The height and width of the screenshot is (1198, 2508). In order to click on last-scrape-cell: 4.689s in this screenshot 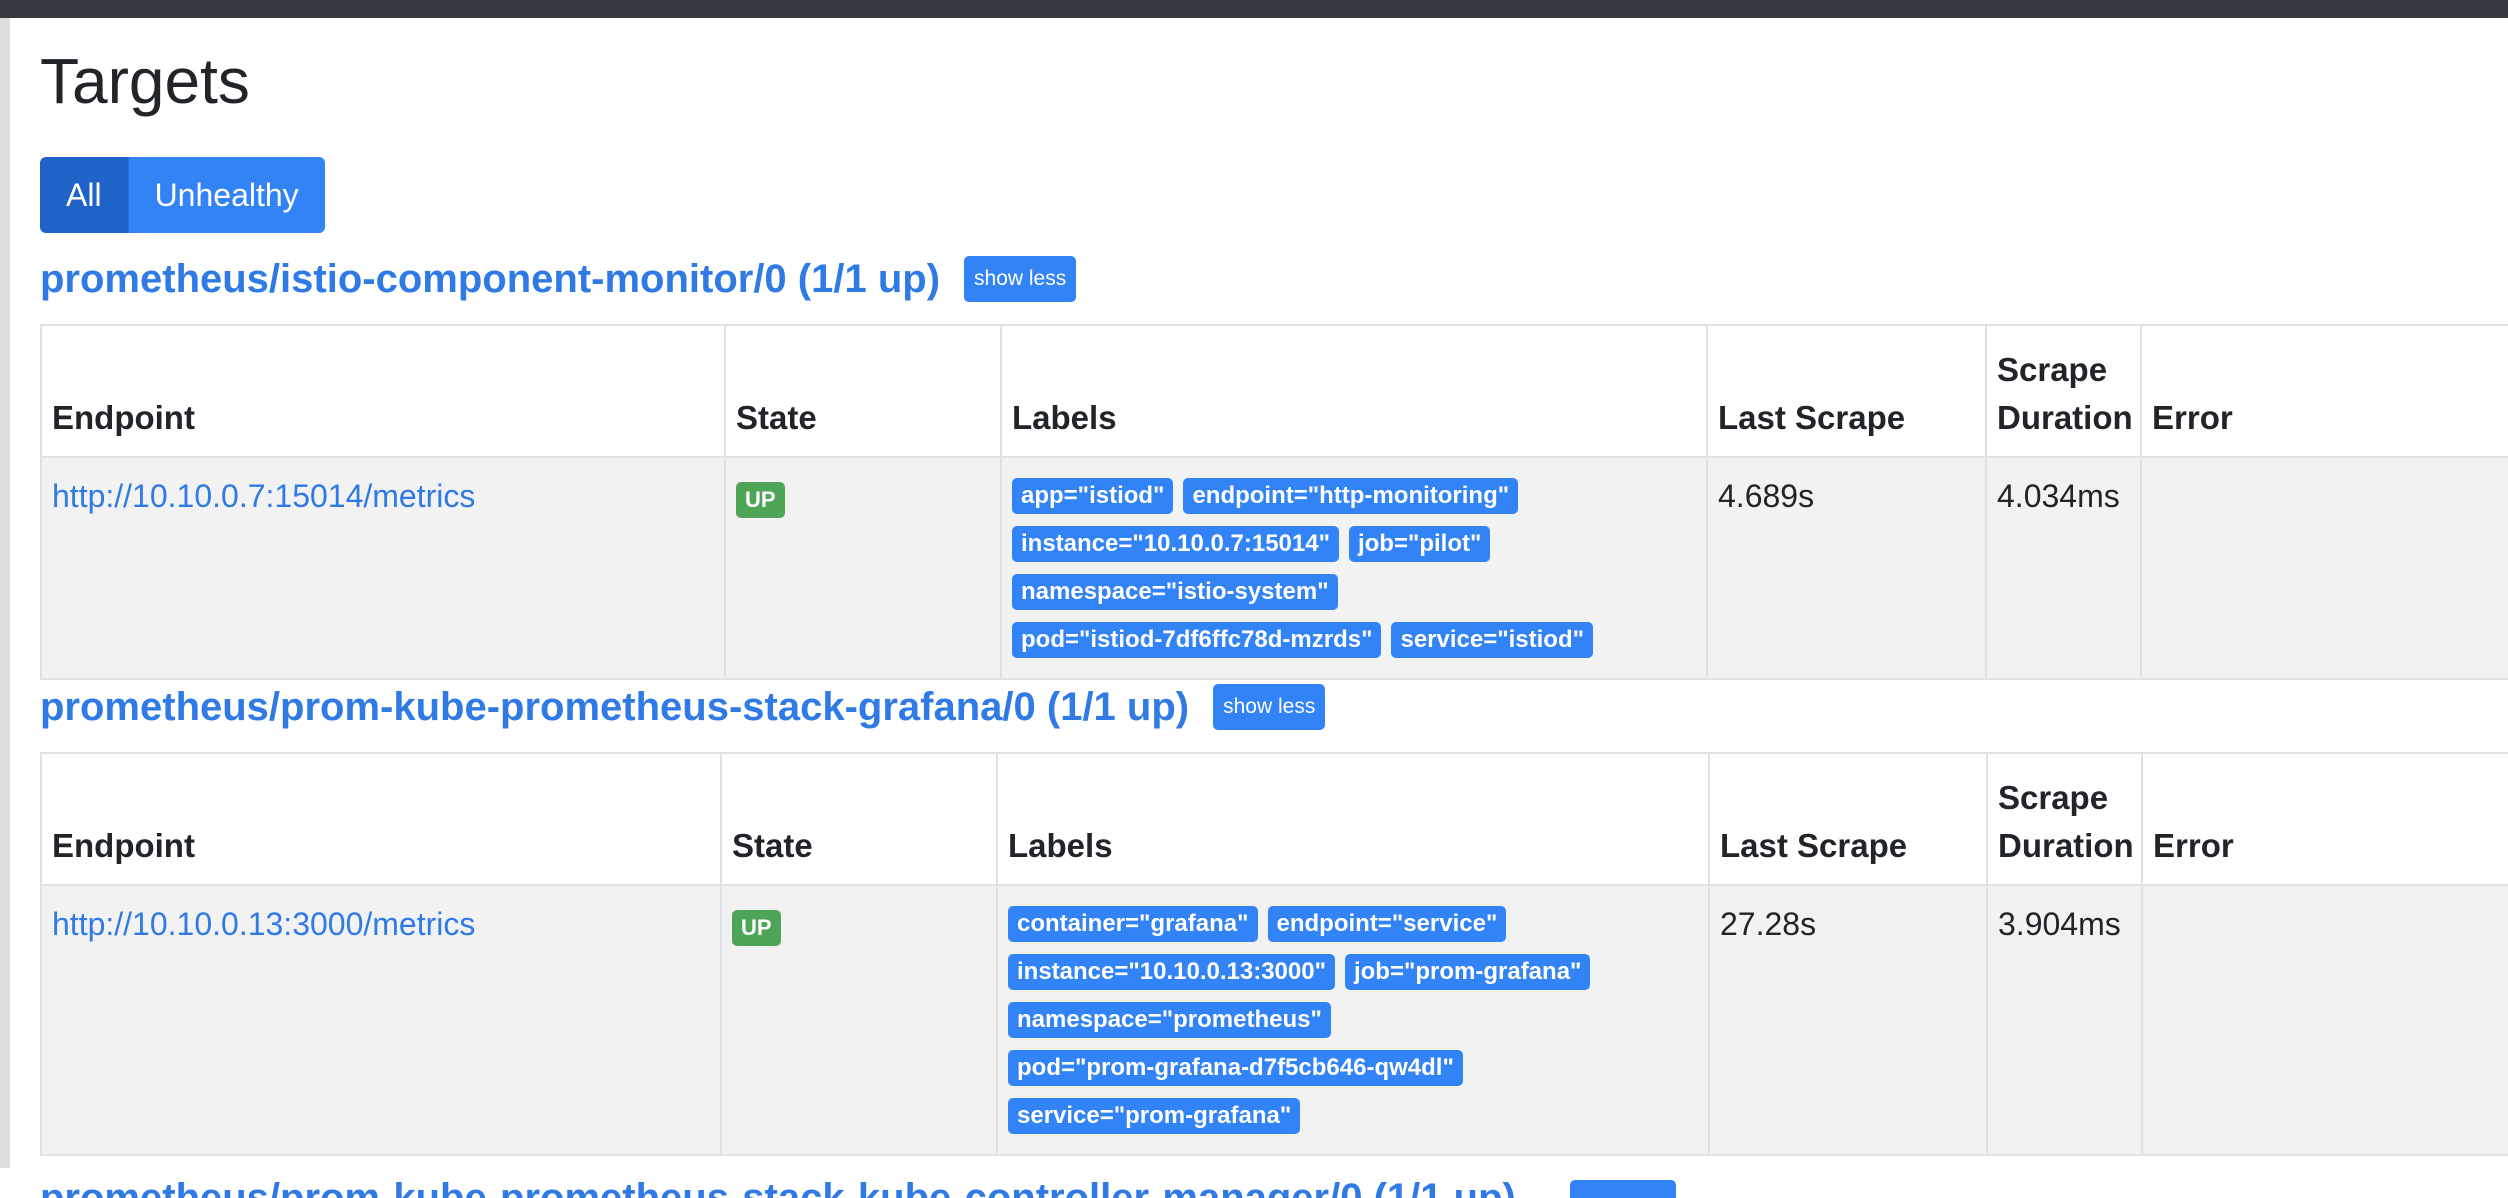, I will do `click(1846, 568)`.